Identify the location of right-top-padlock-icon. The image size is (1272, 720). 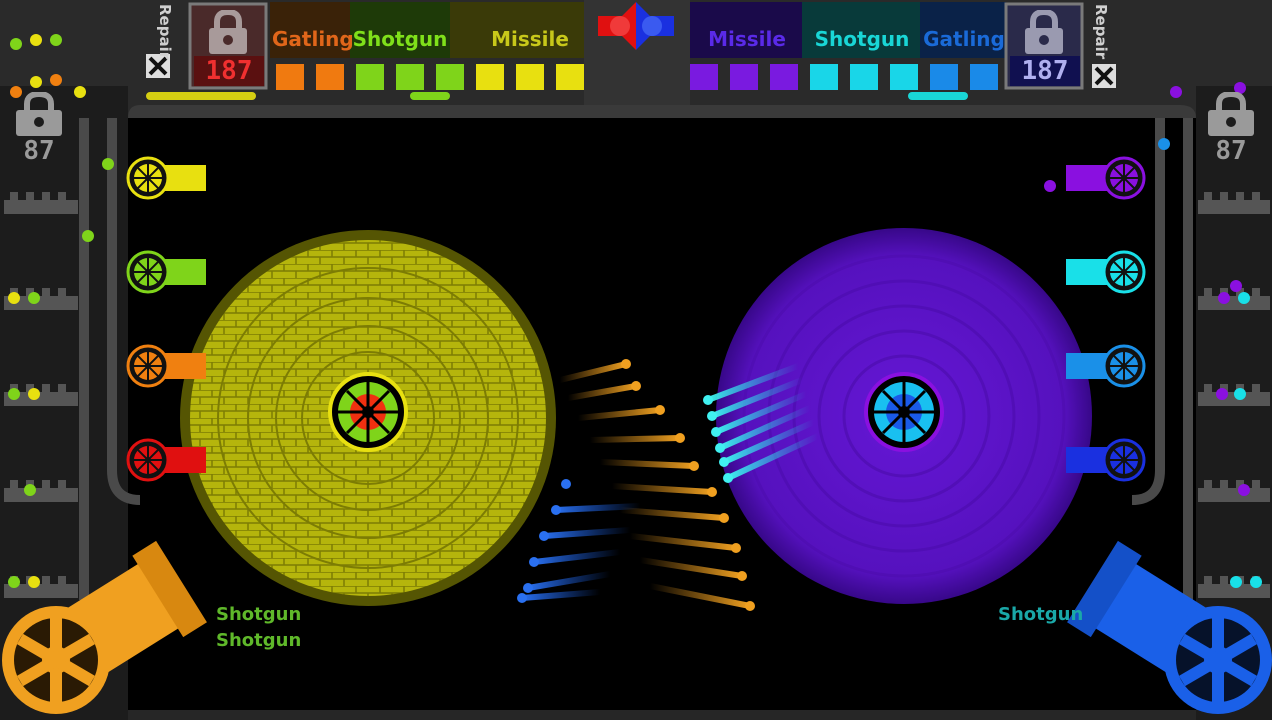
(1044, 32).